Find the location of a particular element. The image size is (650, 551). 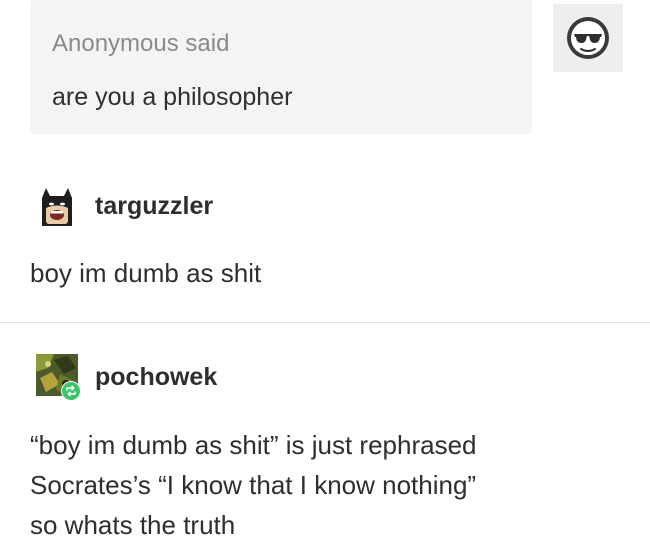

divider is located at coordinates (325, 322).